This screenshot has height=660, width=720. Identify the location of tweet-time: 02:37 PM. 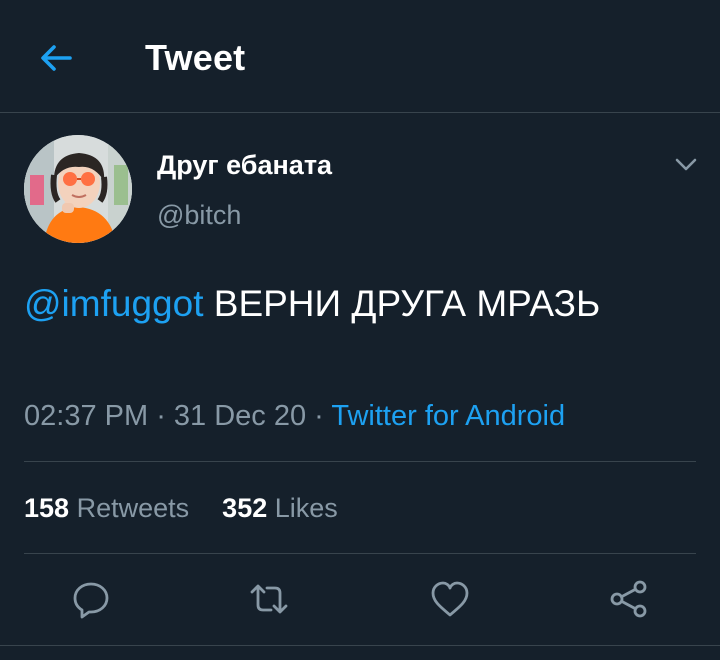
(86, 416).